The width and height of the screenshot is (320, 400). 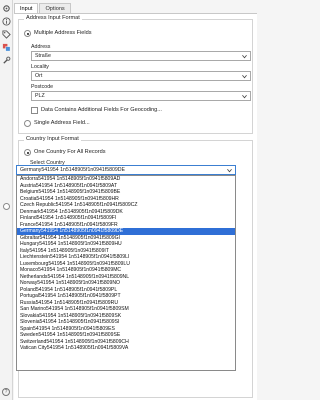 I want to click on settings-icon, so click(x=6, y=8).